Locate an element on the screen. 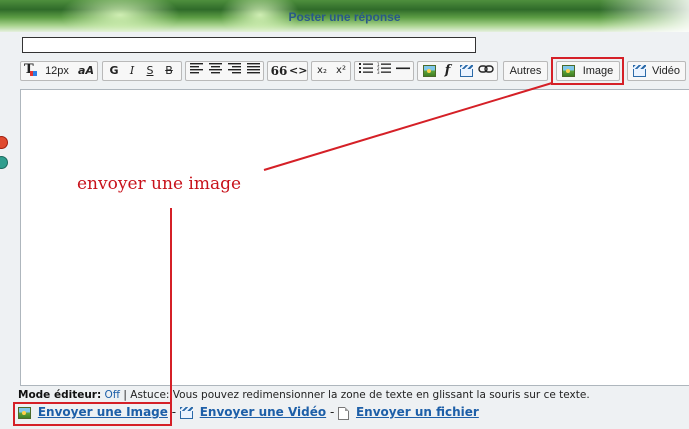  annotation-line-to-button is located at coordinates (408, 126).